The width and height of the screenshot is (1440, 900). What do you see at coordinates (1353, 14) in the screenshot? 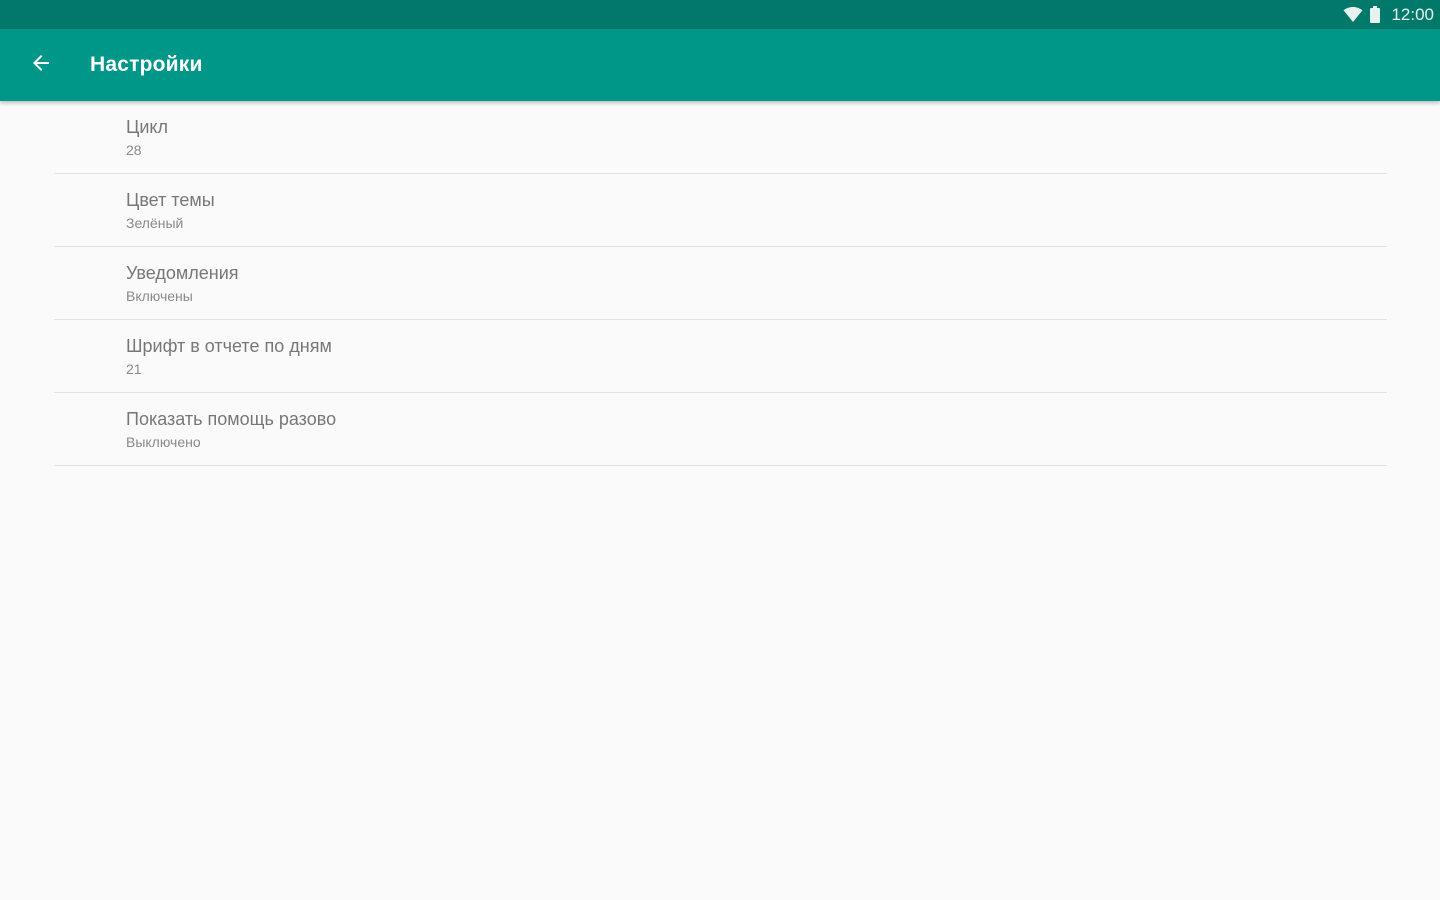
I see `wifi-icon` at bounding box center [1353, 14].